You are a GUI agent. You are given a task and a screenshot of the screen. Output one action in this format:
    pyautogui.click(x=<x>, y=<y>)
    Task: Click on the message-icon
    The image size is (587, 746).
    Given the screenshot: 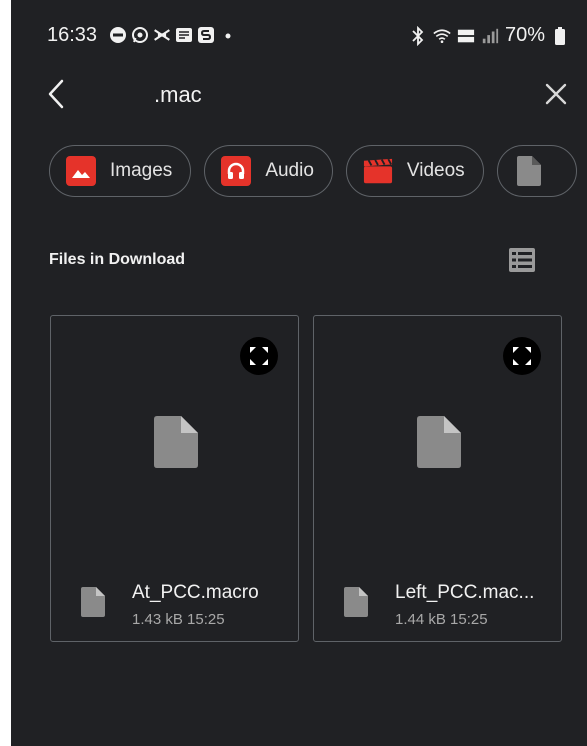 What is the action you would take?
    pyautogui.click(x=184, y=35)
    